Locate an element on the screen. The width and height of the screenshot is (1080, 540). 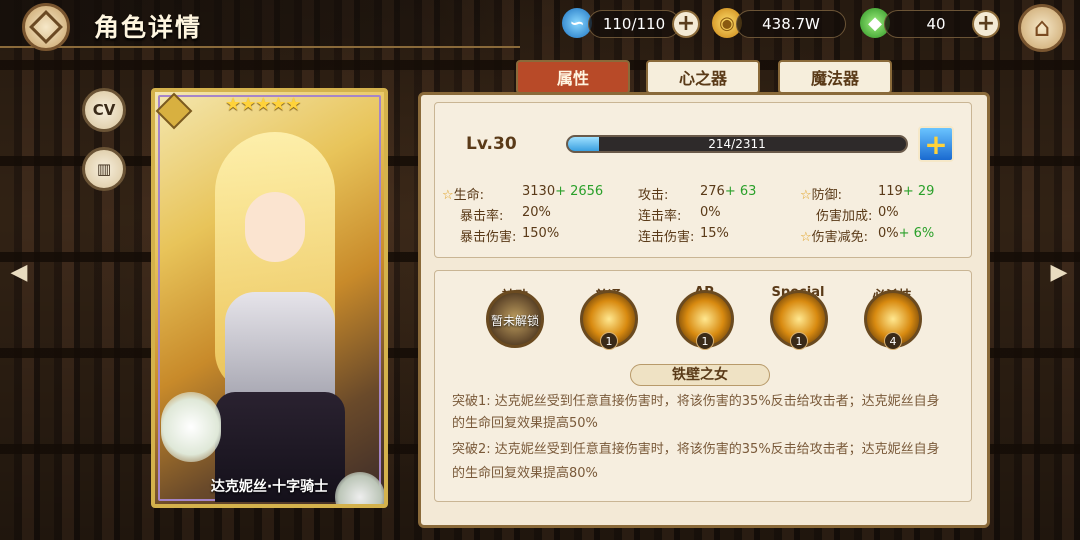
gold-value: 438.7W is located at coordinates (791, 24).